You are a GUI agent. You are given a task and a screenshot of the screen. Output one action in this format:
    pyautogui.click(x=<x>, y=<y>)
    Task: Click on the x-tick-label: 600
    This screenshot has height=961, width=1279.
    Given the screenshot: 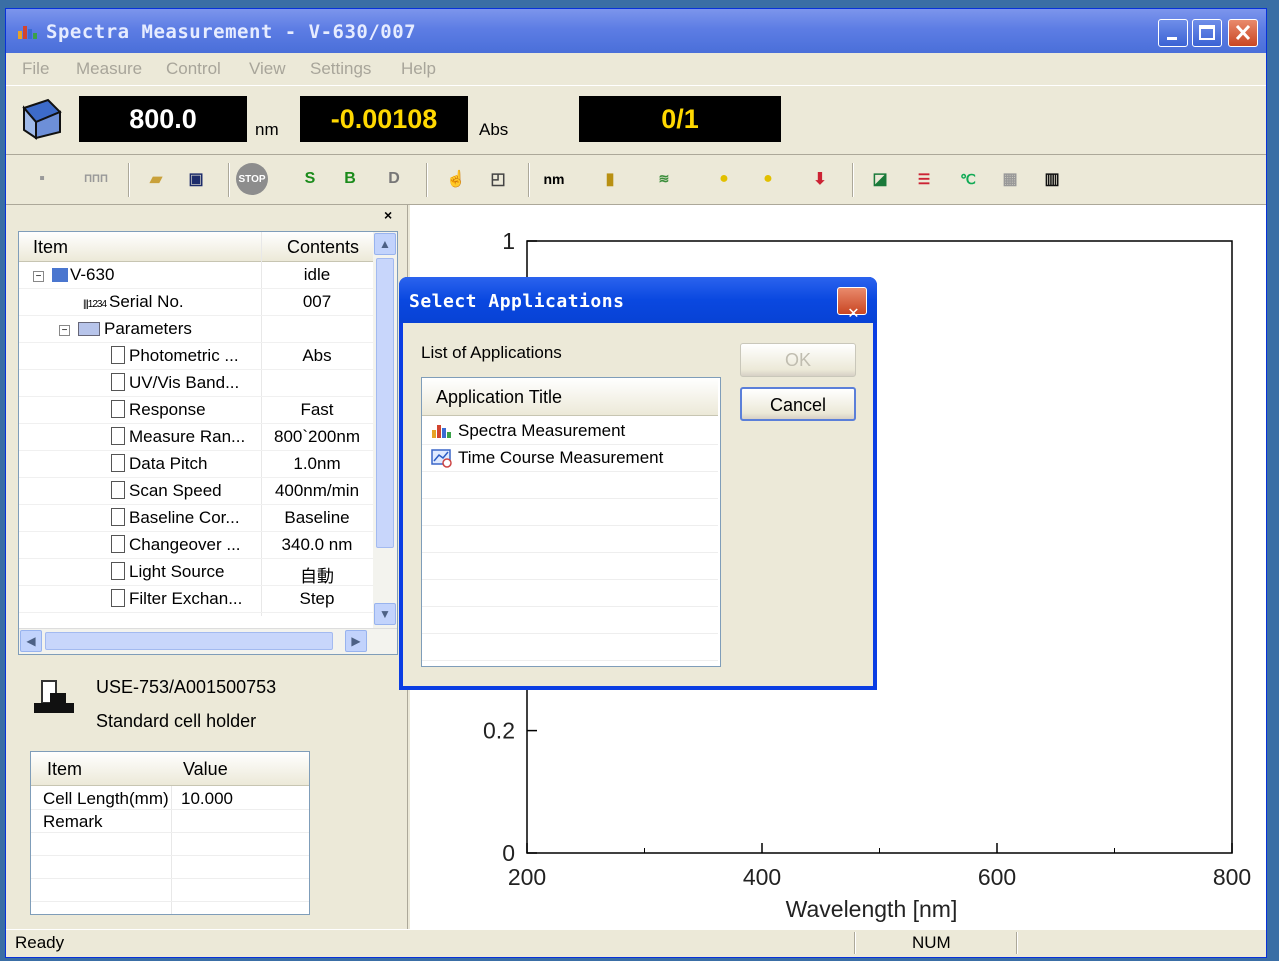 What is the action you would take?
    pyautogui.click(x=997, y=877)
    